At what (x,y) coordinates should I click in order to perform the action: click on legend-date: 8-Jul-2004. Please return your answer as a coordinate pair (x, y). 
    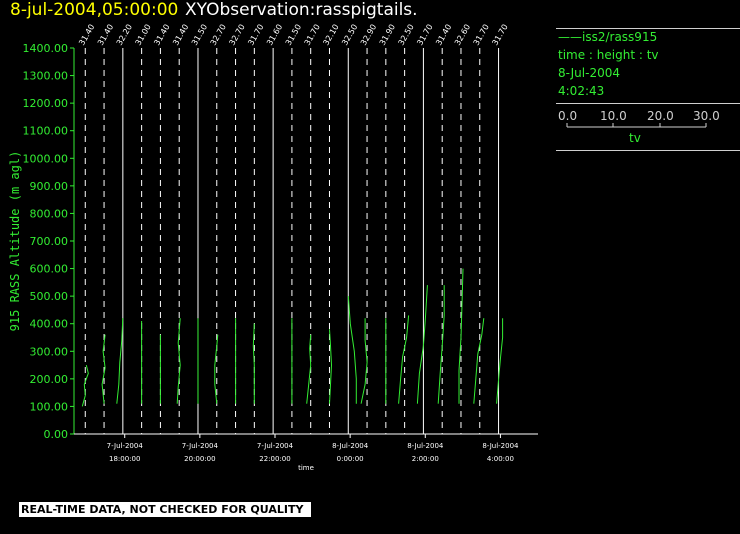
    Looking at the image, I should click on (589, 73).